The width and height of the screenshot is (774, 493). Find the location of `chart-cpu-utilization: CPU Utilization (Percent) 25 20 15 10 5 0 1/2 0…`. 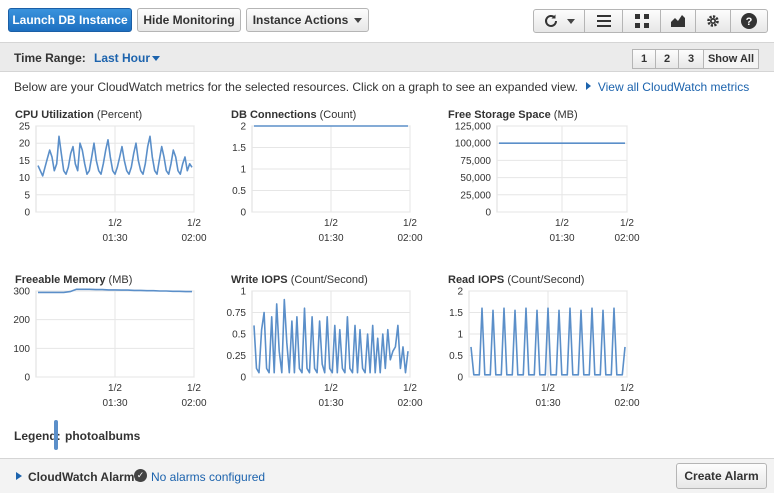

chart-cpu-utilization: CPU Utilization (Percent) 25 20 15 10 5 0 1/2 0… is located at coordinates (119, 184).